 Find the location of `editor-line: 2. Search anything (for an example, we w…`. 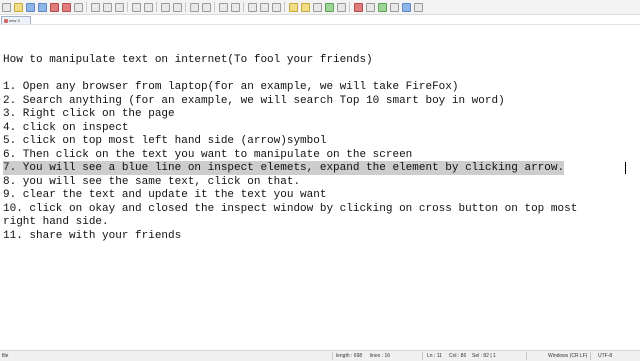

editor-line: 2. Search anything (for an example, we w… is located at coordinates (254, 101).